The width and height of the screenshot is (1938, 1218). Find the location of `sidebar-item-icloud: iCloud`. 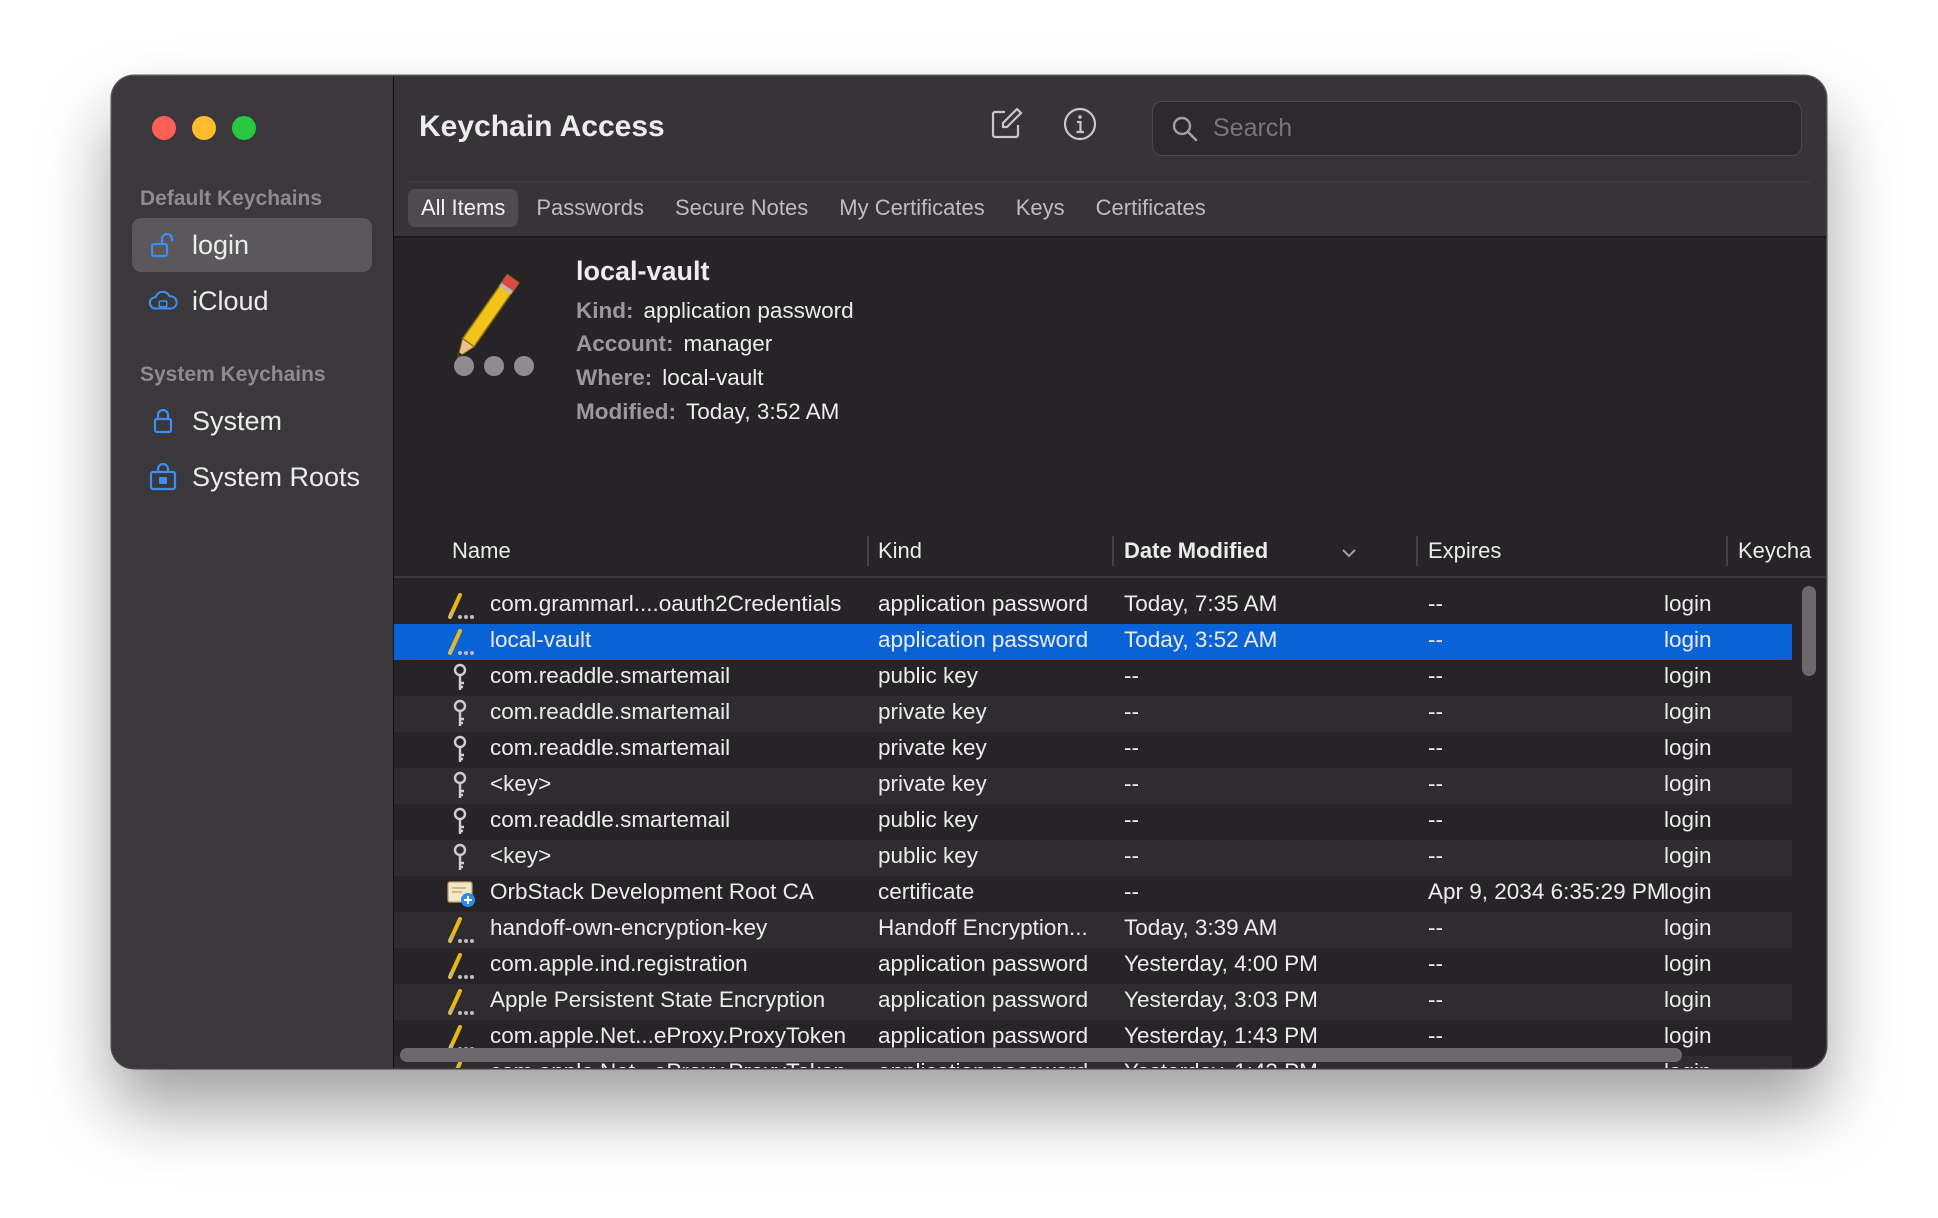

sidebar-item-icloud: iCloud is located at coordinates (252, 301).